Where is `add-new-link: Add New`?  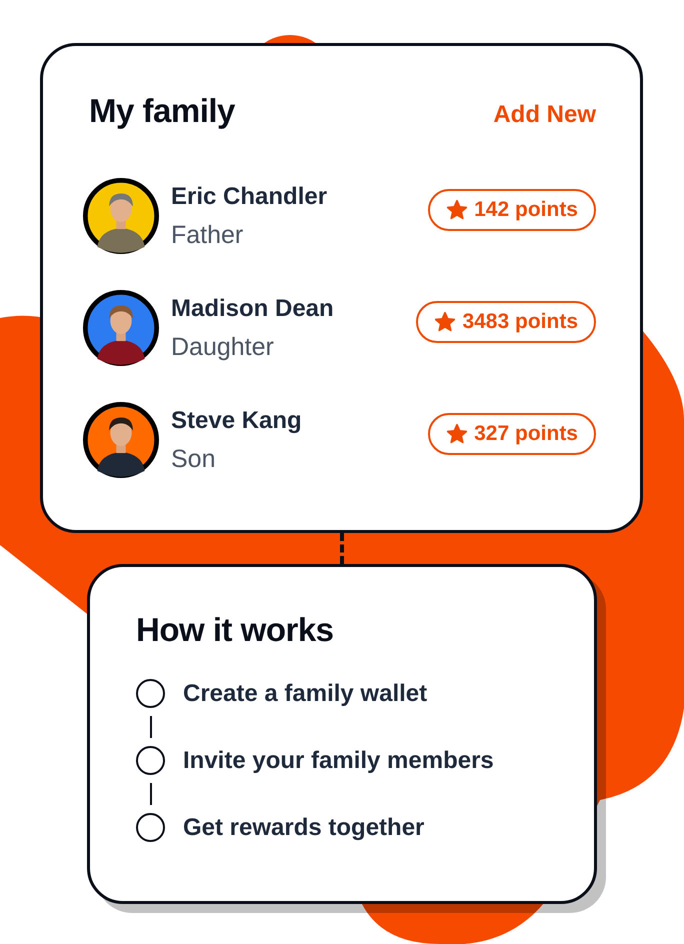
add-new-link: Add New is located at coordinates (544, 115).